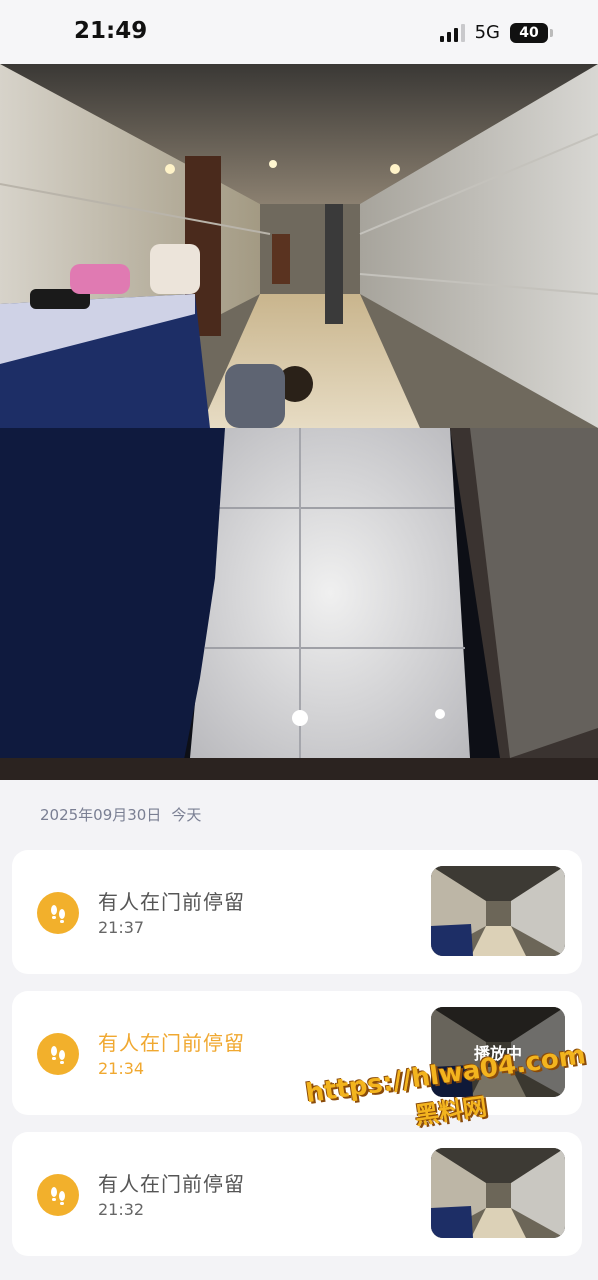 This screenshot has height=1280, width=598. What do you see at coordinates (121, 1068) in the screenshot?
I see `event-time: 21:34` at bounding box center [121, 1068].